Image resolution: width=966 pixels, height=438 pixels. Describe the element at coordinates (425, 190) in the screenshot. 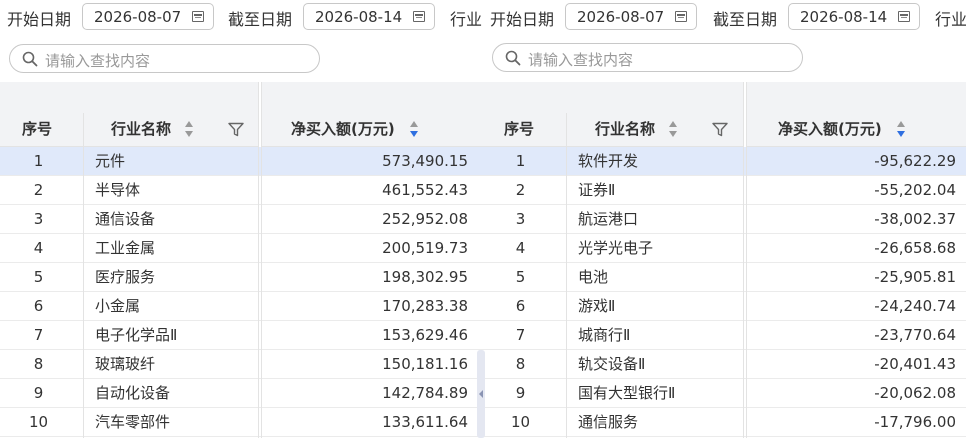

I see `row-net-buy: 461,552.43` at that location.